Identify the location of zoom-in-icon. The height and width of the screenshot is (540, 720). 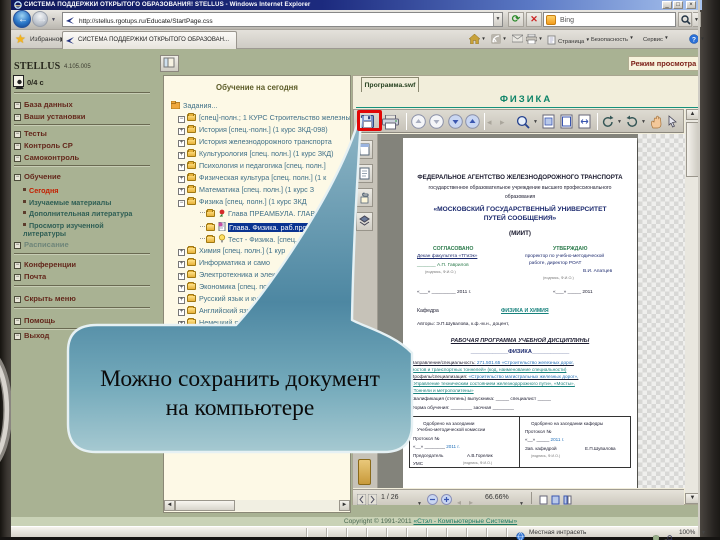
(447, 498).